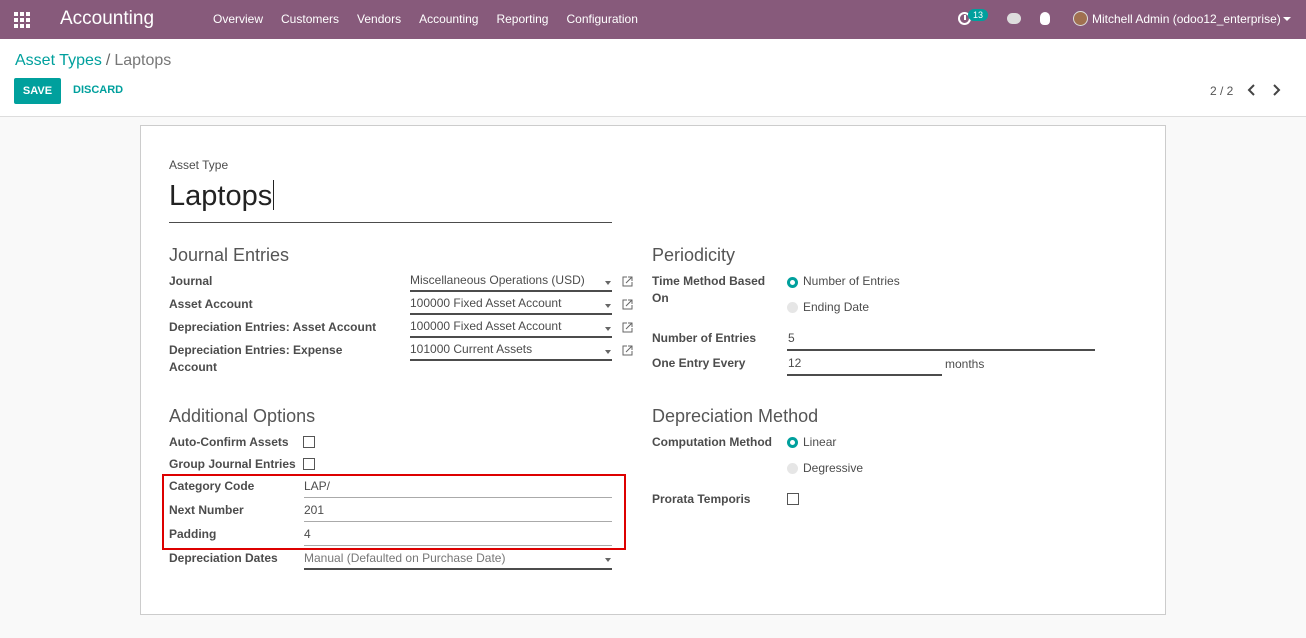 The image size is (1306, 638). Describe the element at coordinates (851, 281) in the screenshot. I see `radio-number-of-entries-label: Number of Entries` at that location.